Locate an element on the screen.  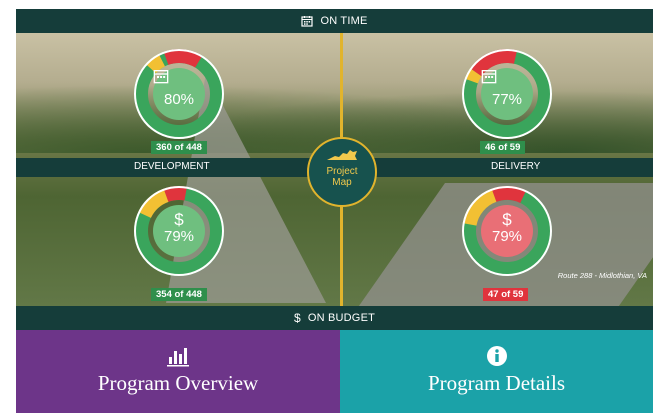
on-time-header: ON TIME is located at coordinates (334, 21).